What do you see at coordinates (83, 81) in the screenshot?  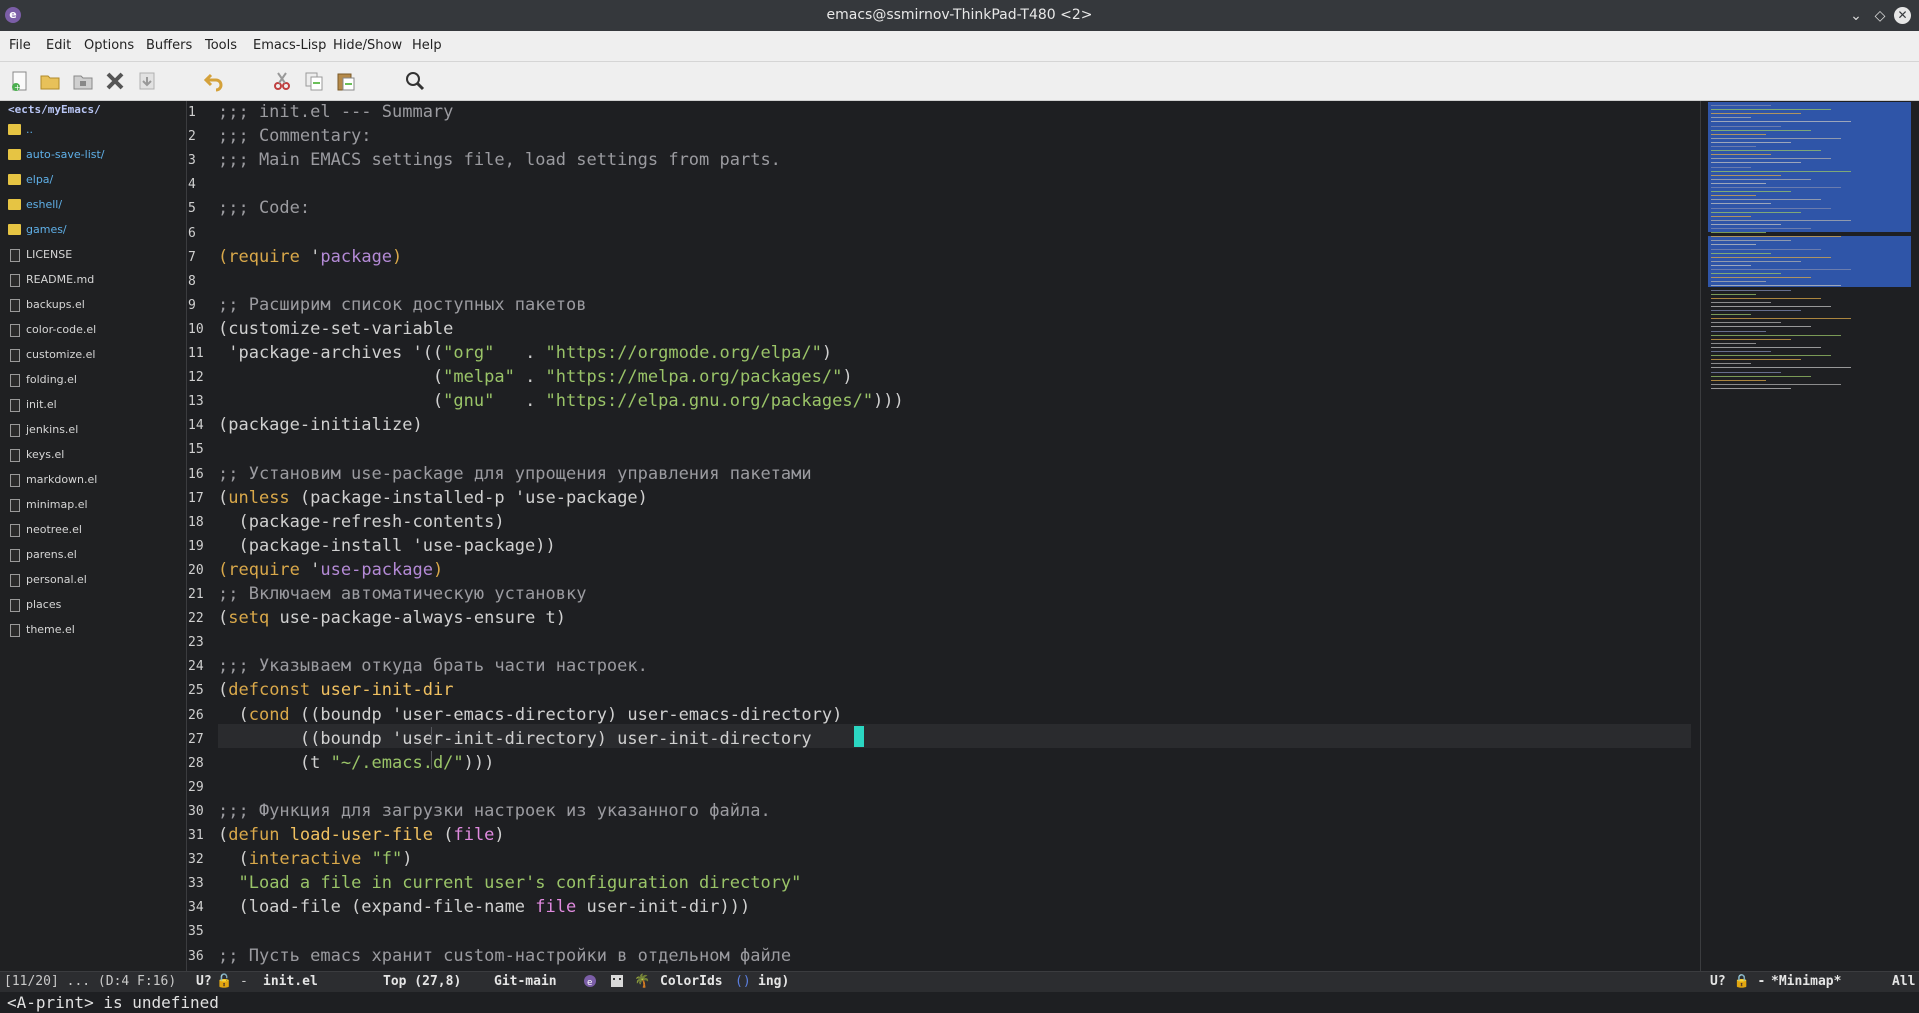 I see `dired-icon` at bounding box center [83, 81].